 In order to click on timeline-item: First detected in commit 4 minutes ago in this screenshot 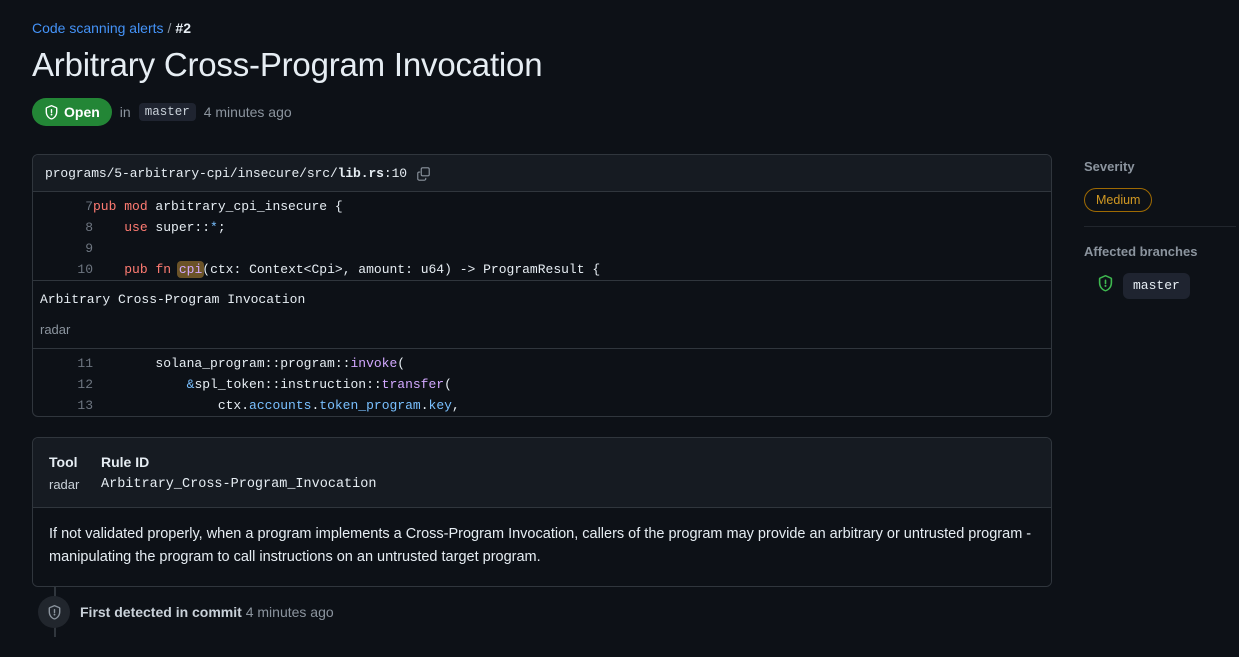, I will do `click(635, 612)`.